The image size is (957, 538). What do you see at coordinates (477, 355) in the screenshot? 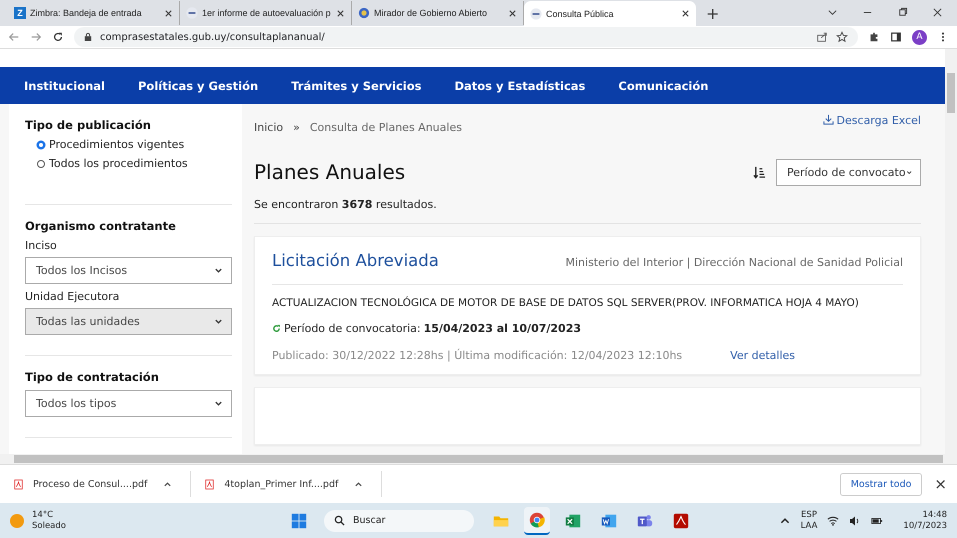
I see `publication-info: Publicado: 30/12/2022 12:28hs | Última modificación: 12/04/2023 12:10hs` at bounding box center [477, 355].